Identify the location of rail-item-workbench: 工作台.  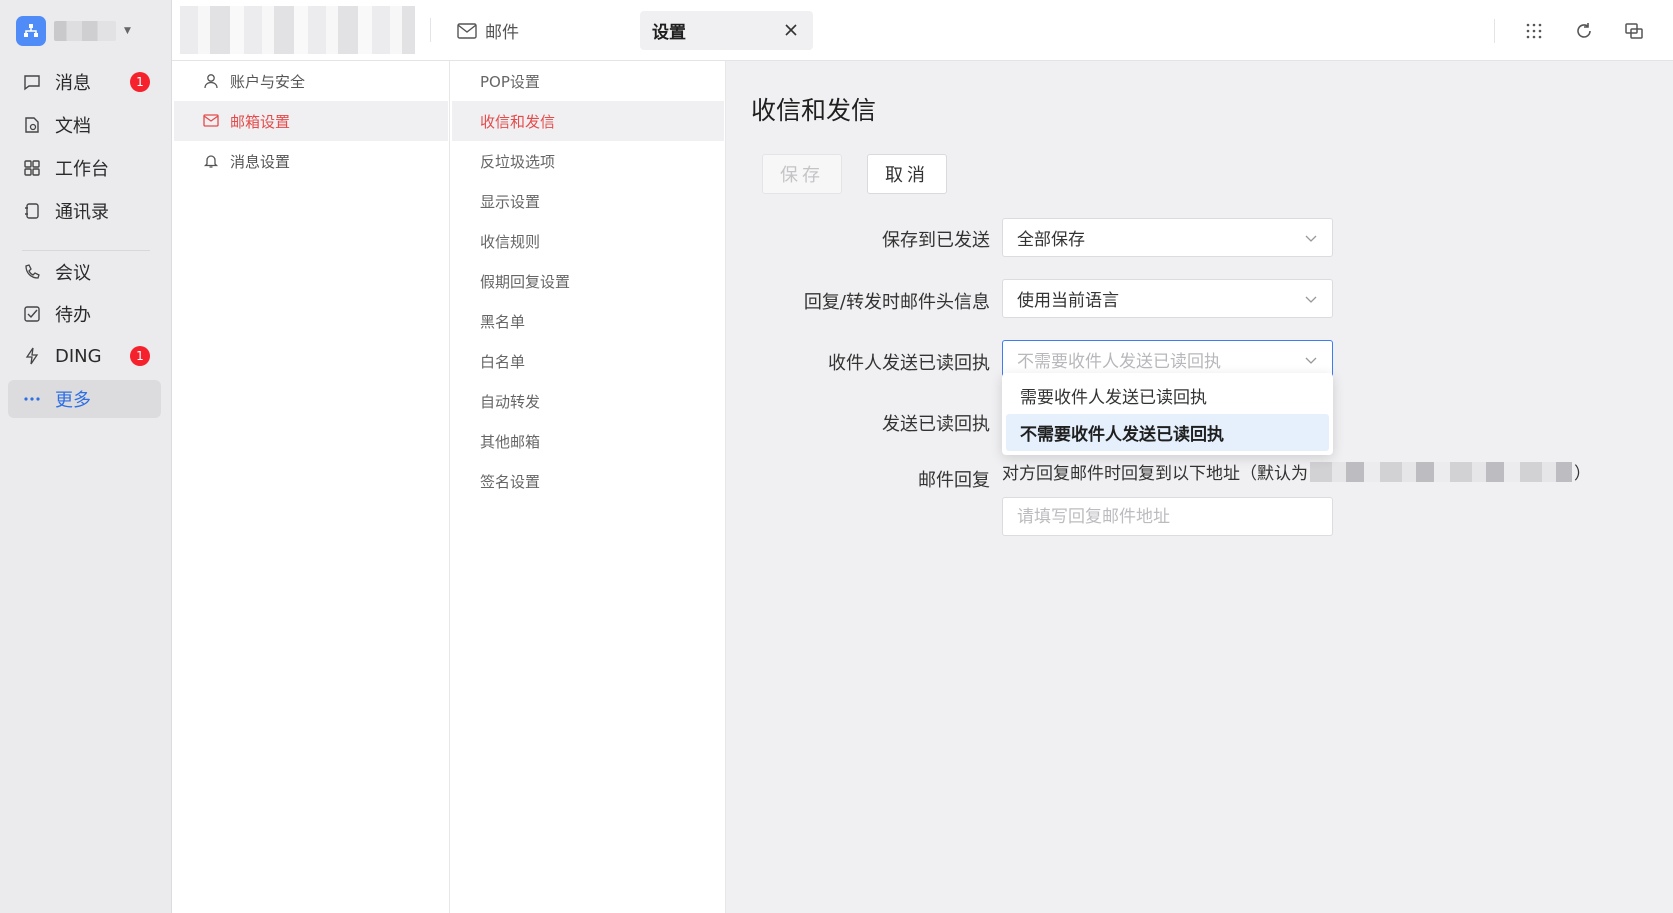
(84, 168).